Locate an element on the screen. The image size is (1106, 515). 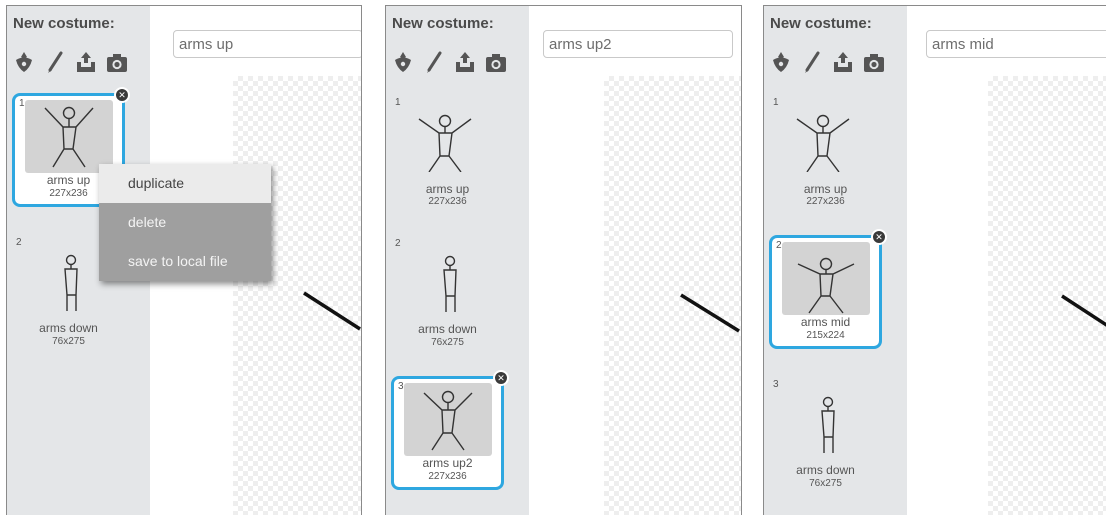
costume-context-menu: duplicate delete save to local file is located at coordinates (185, 222).